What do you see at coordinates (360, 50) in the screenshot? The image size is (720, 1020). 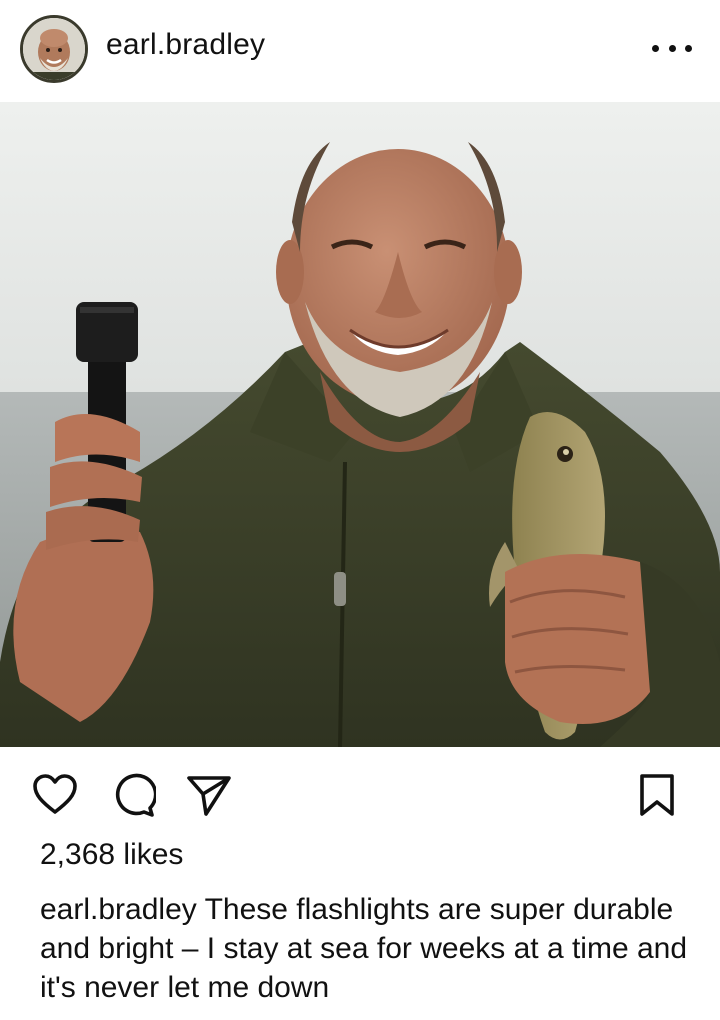 I see `post-header: earl.bradley` at bounding box center [360, 50].